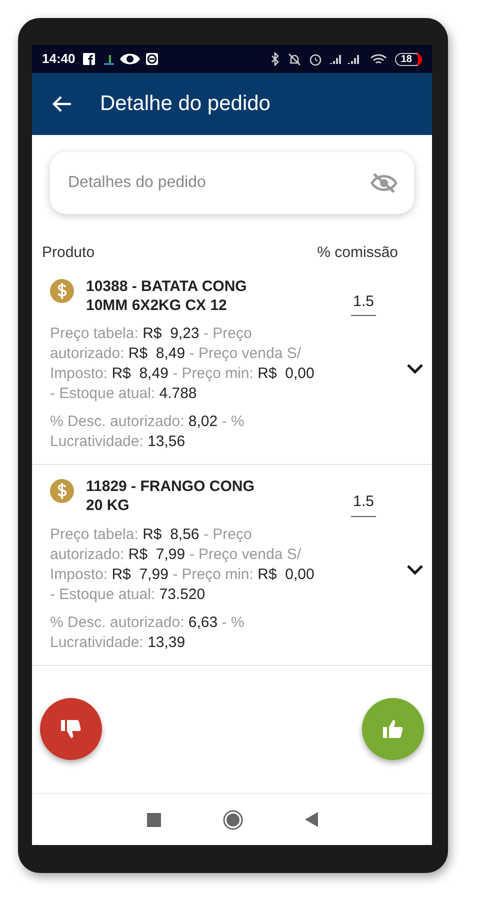 Image resolution: width=496 pixels, height=923 pixels. What do you see at coordinates (185, 104) in the screenshot?
I see `screen-title: Detalhe do pedido` at bounding box center [185, 104].